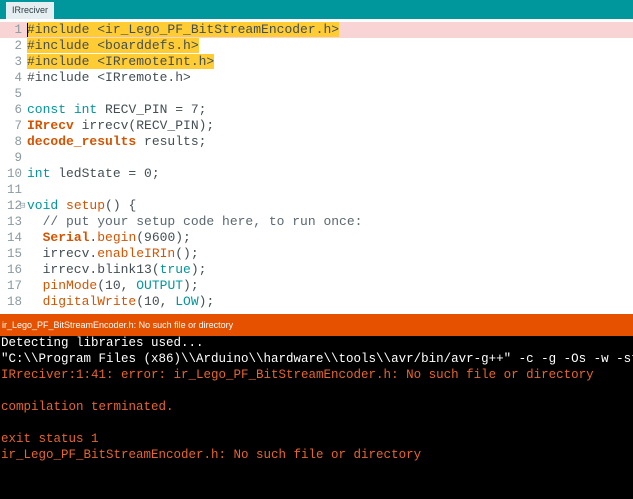 This screenshot has height=499, width=633. I want to click on code-line: 9, so click(316, 158).